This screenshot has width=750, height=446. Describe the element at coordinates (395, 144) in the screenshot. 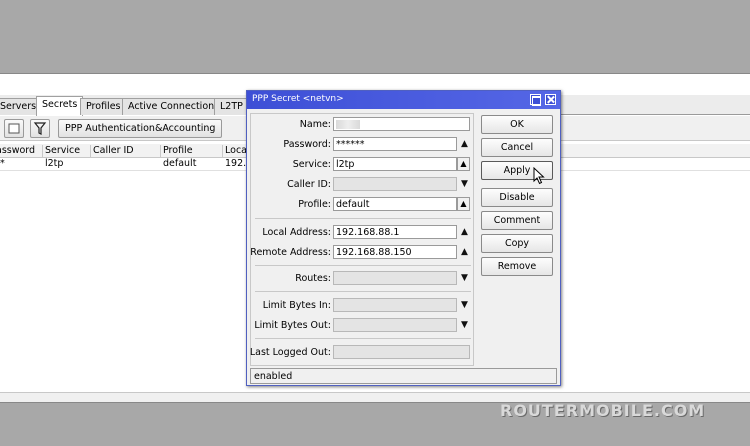

I see `password-field: ******` at that location.